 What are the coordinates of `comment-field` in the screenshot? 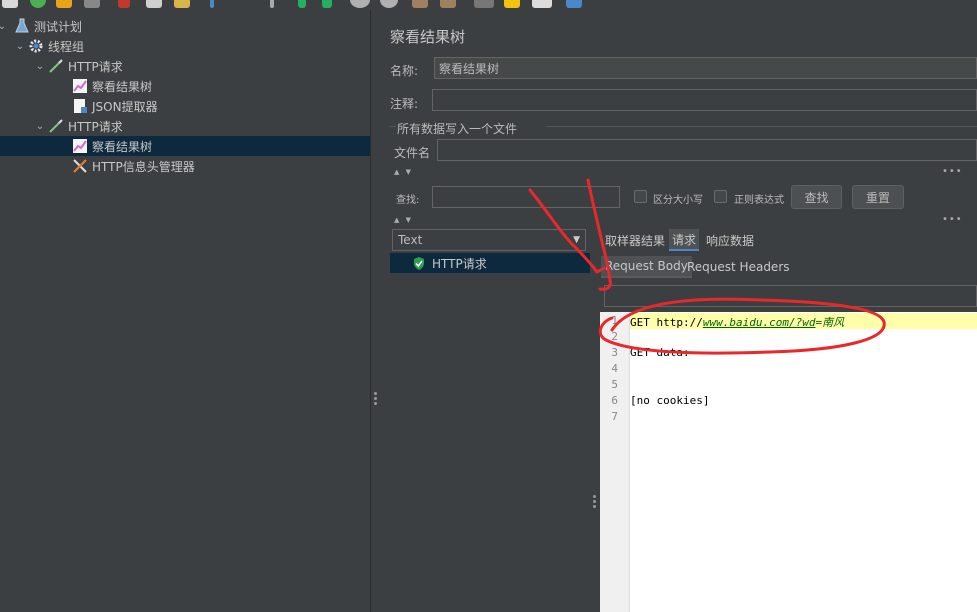 It's located at (704, 100).